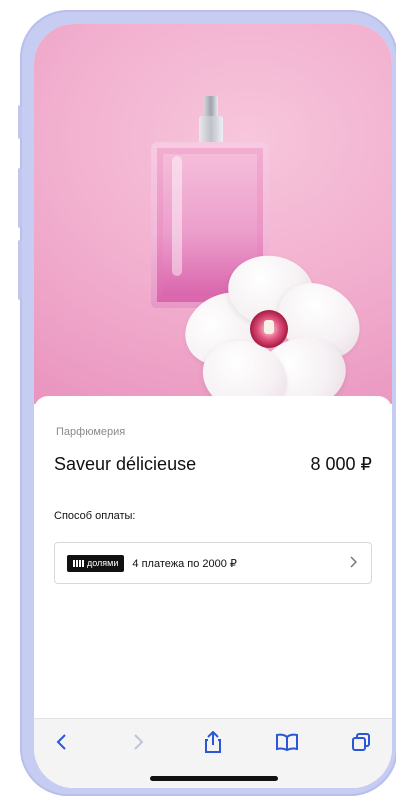 This screenshot has height=800, width=396. I want to click on share-icon, so click(213, 742).